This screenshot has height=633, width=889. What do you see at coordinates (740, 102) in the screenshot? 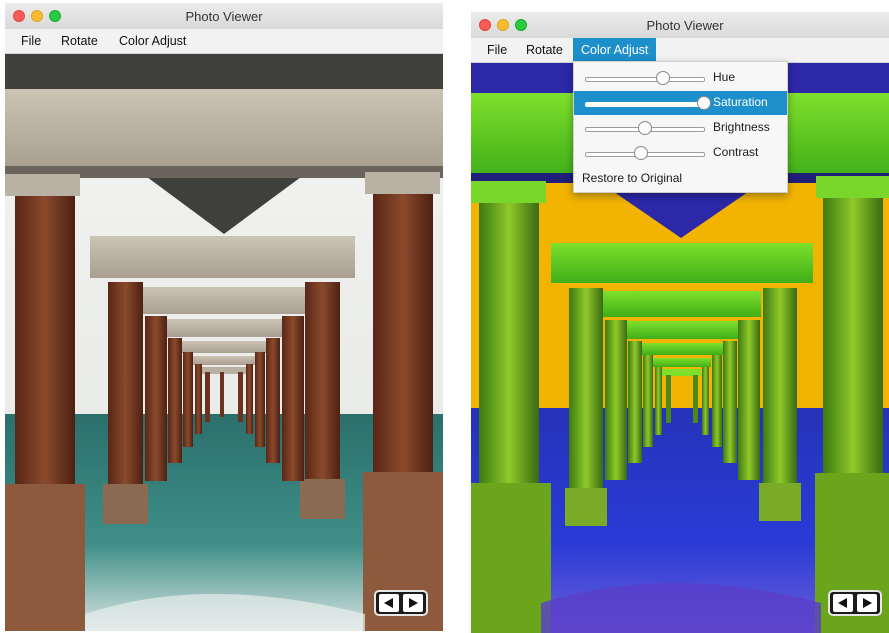
I see `saturation-label: Saturation` at bounding box center [740, 102].